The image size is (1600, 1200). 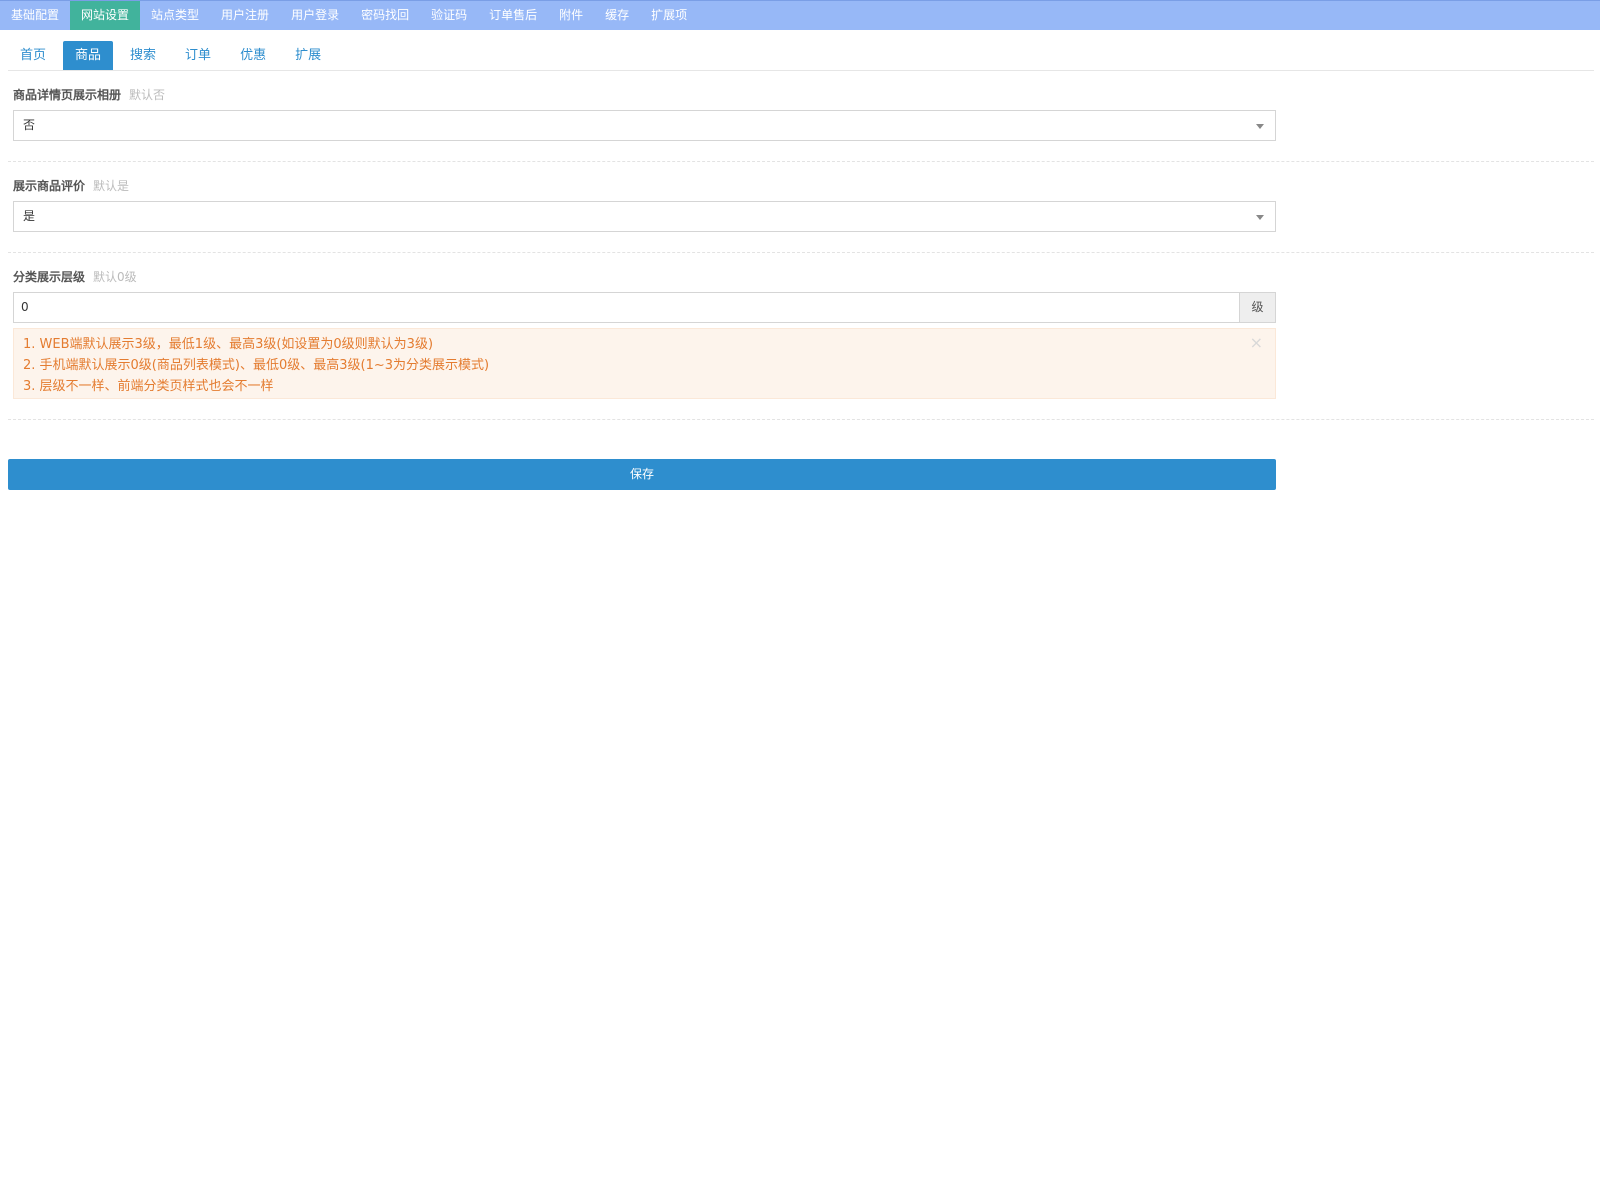 What do you see at coordinates (33, 55) in the screenshot?
I see `tab-home: 首页` at bounding box center [33, 55].